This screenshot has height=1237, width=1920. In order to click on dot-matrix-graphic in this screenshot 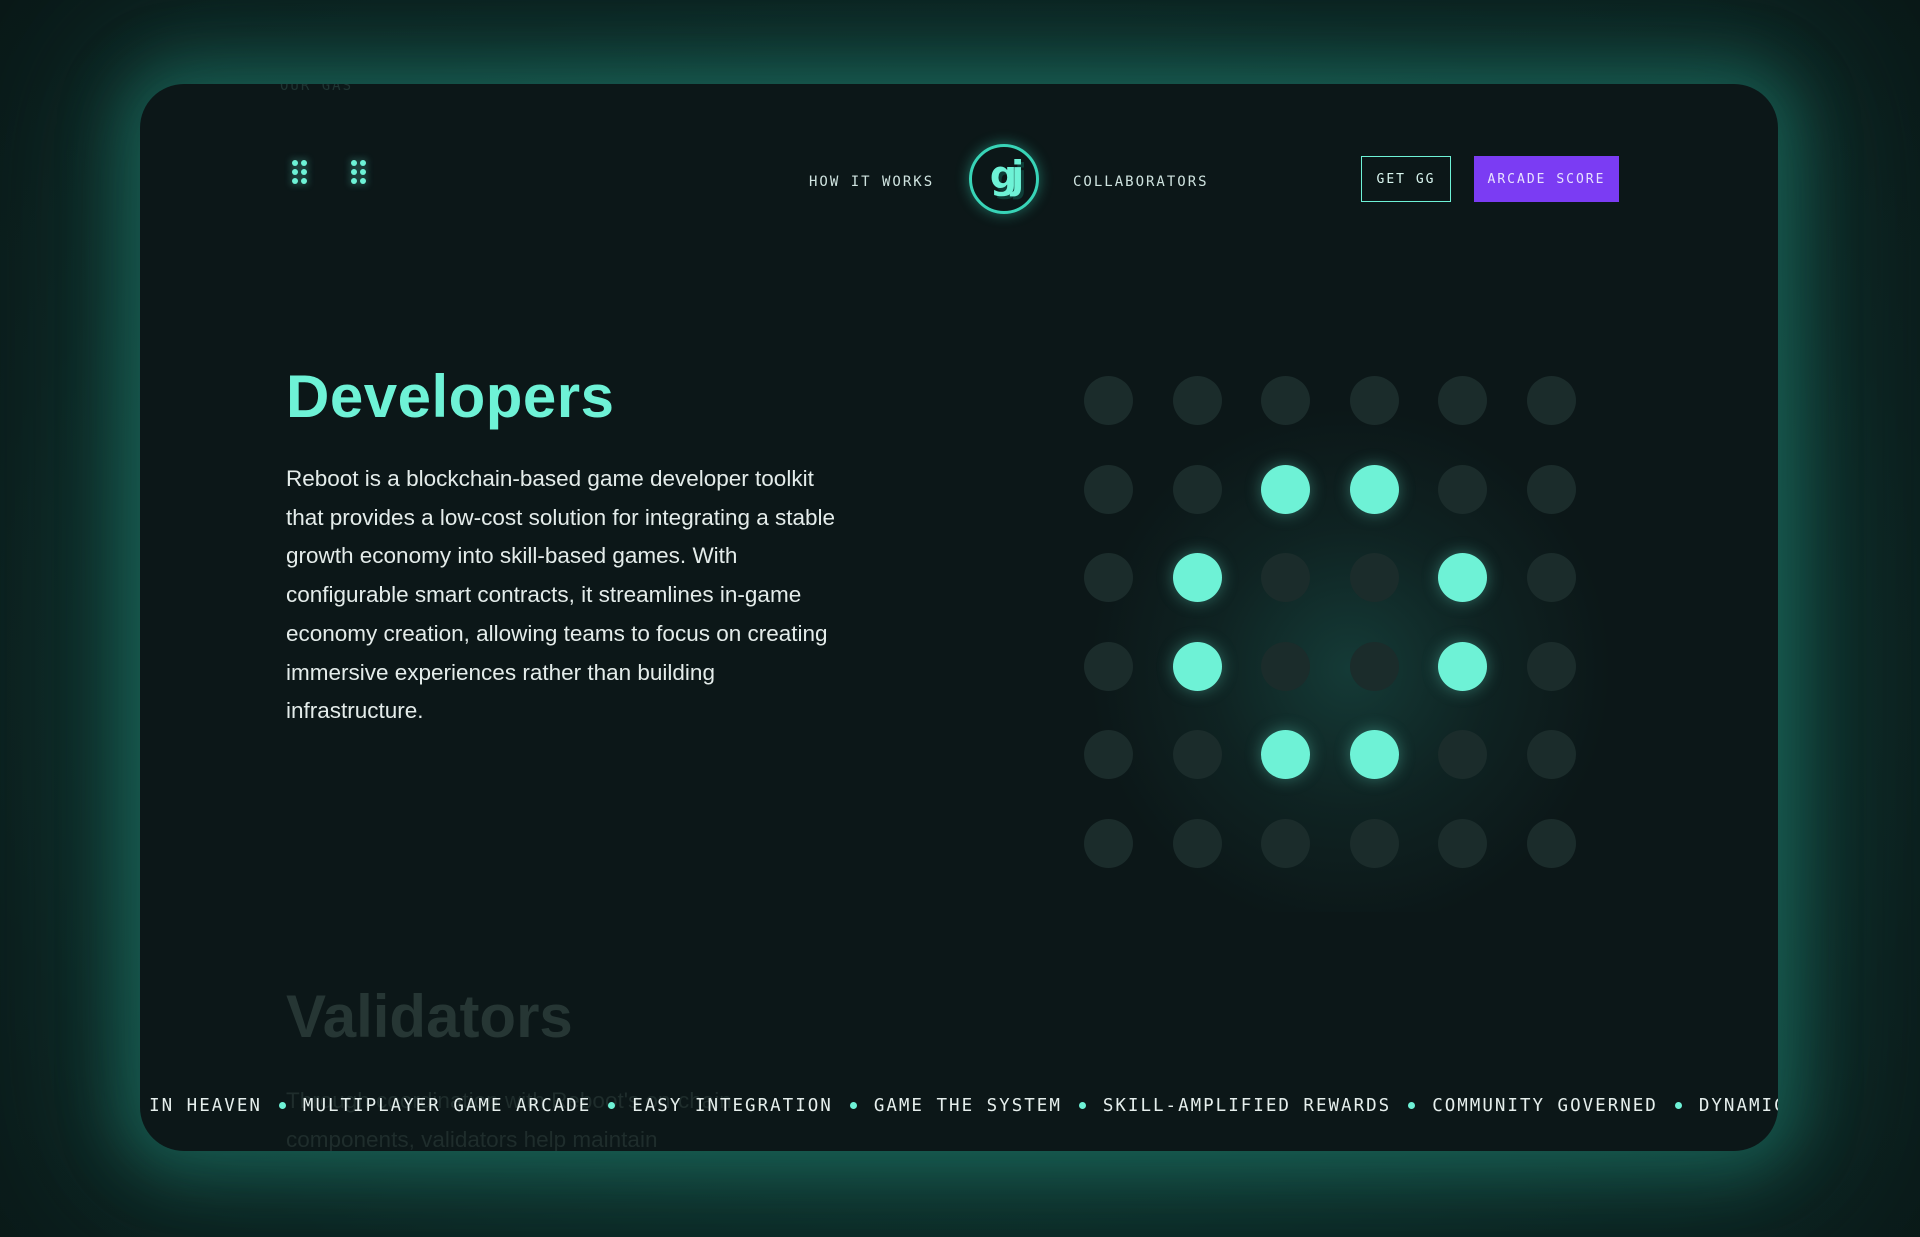, I will do `click(1350, 642)`.